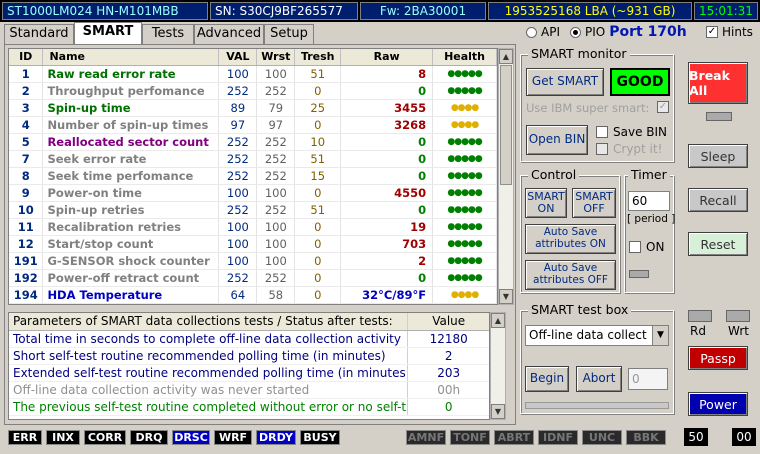 This screenshot has width=760, height=454. Describe the element at coordinates (318, 74) in the screenshot. I see `row-tresh: 51` at that location.